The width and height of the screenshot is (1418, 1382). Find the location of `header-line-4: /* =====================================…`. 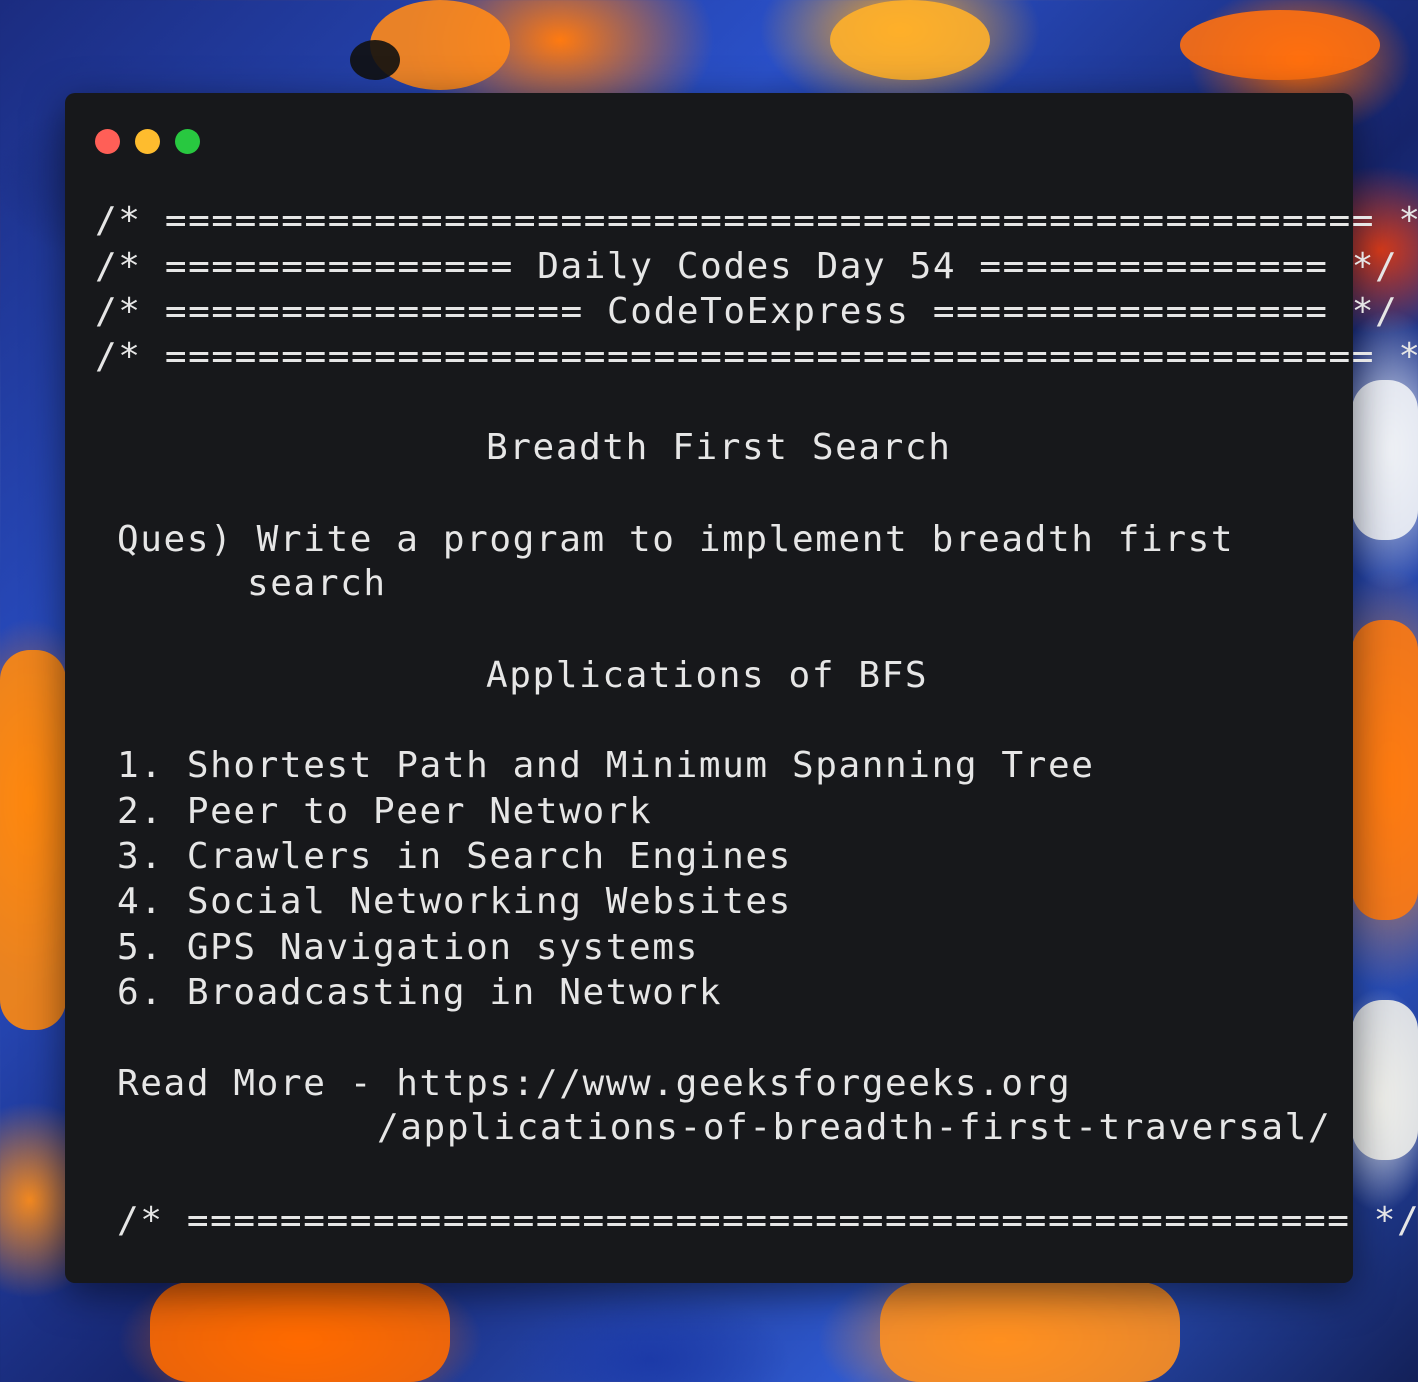

header-line-4: /* =====================================… is located at coordinates (756, 356).